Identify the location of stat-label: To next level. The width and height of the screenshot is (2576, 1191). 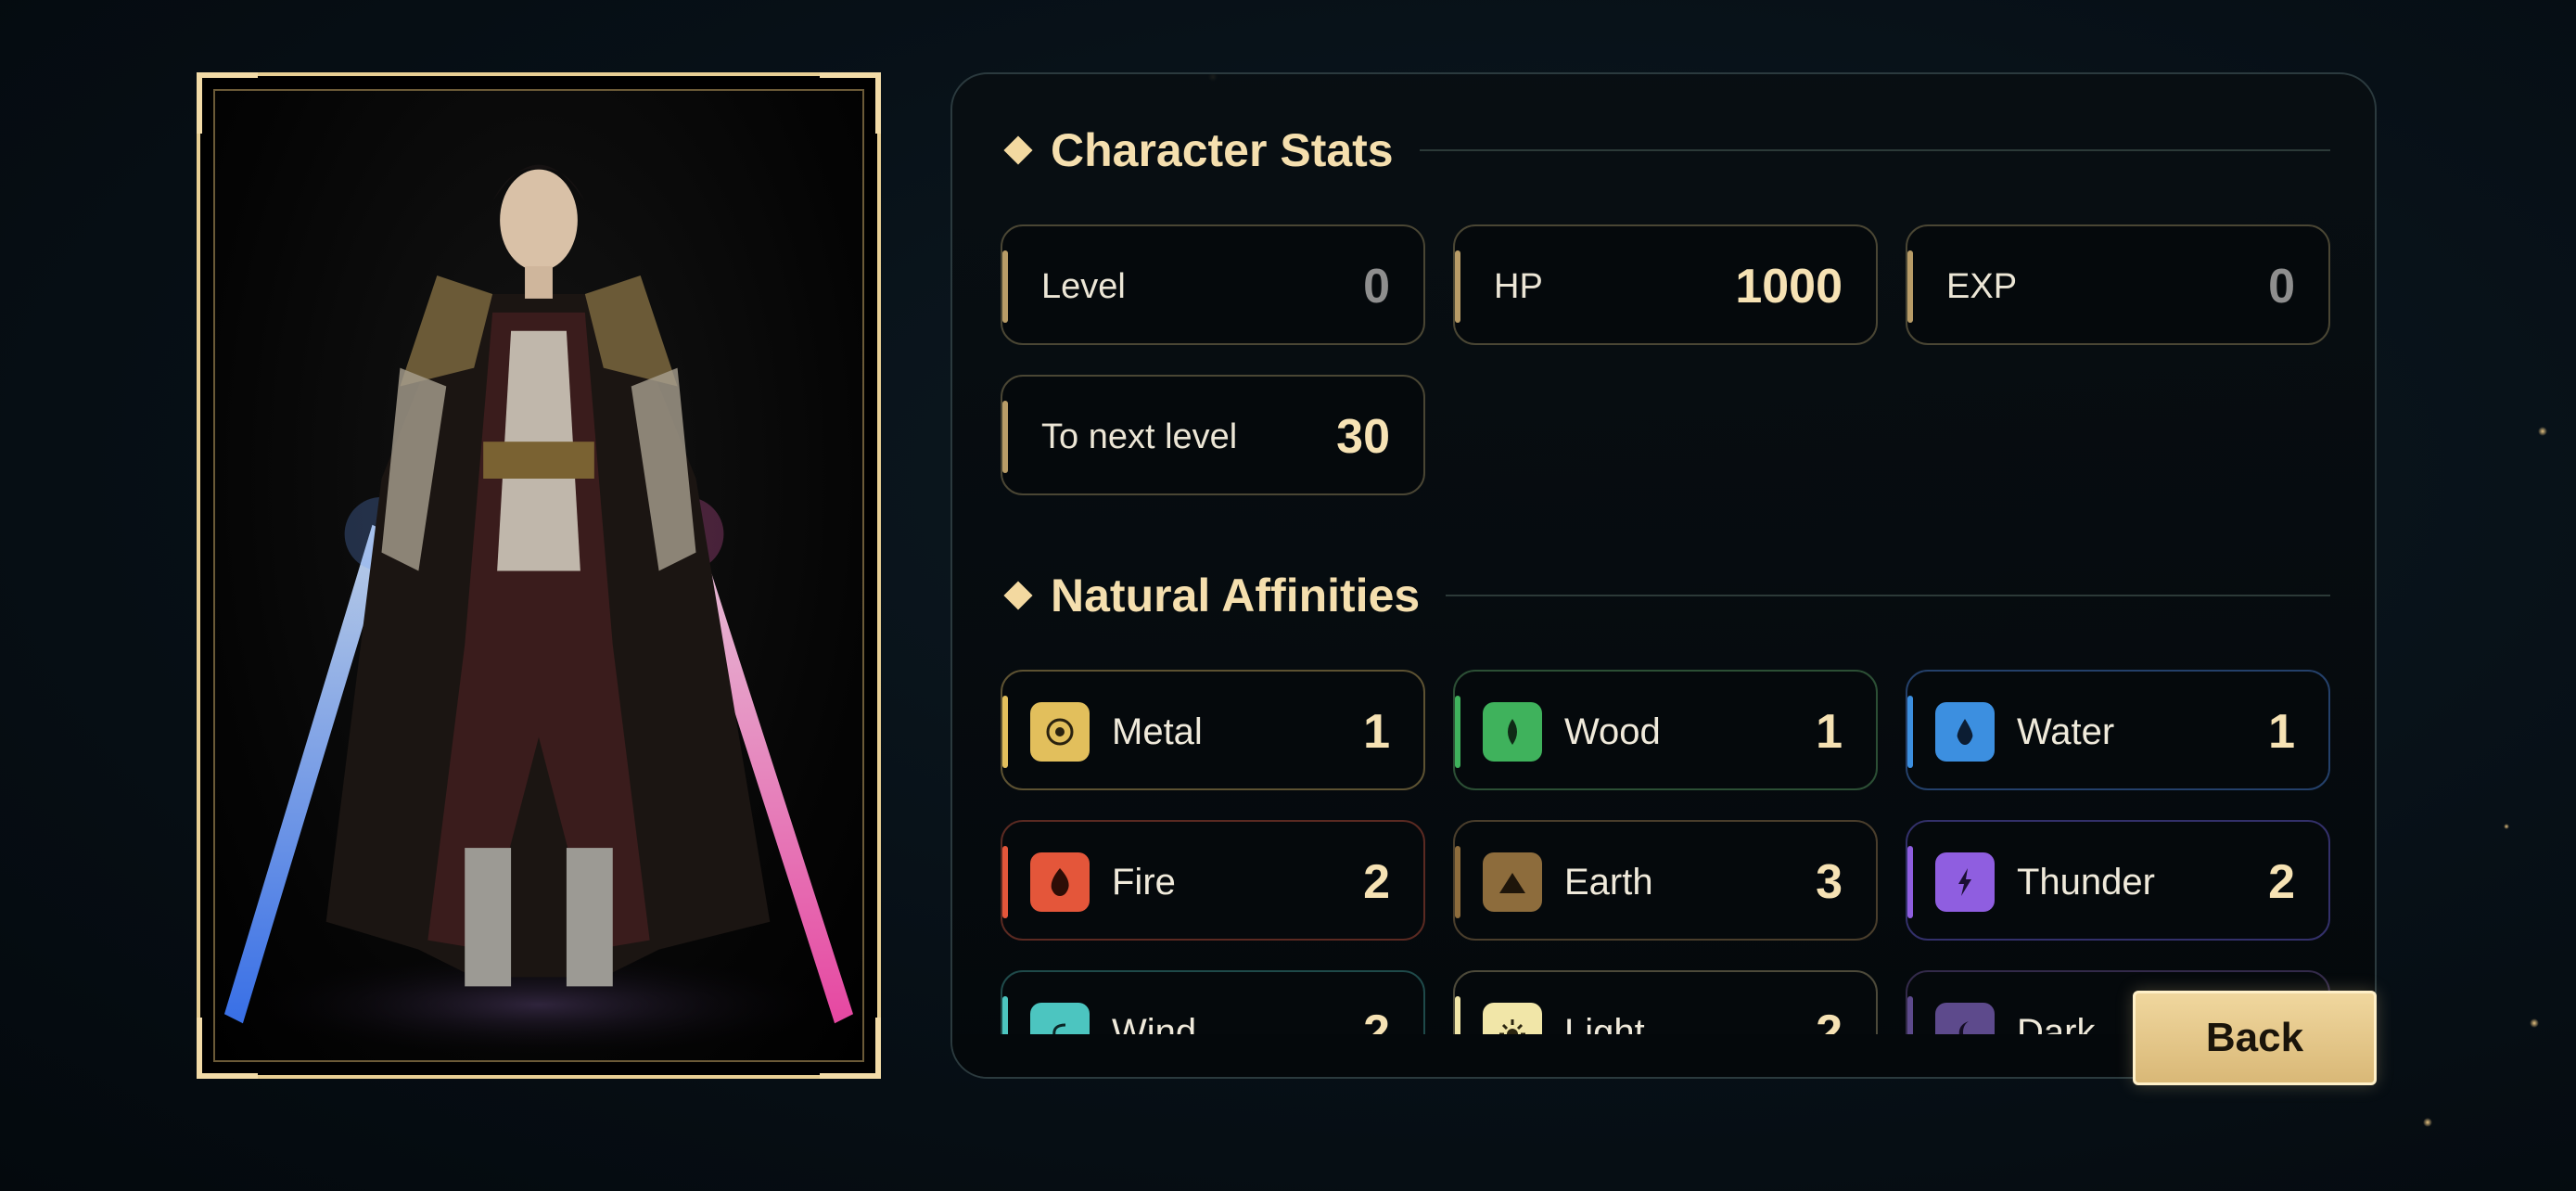
(1139, 437).